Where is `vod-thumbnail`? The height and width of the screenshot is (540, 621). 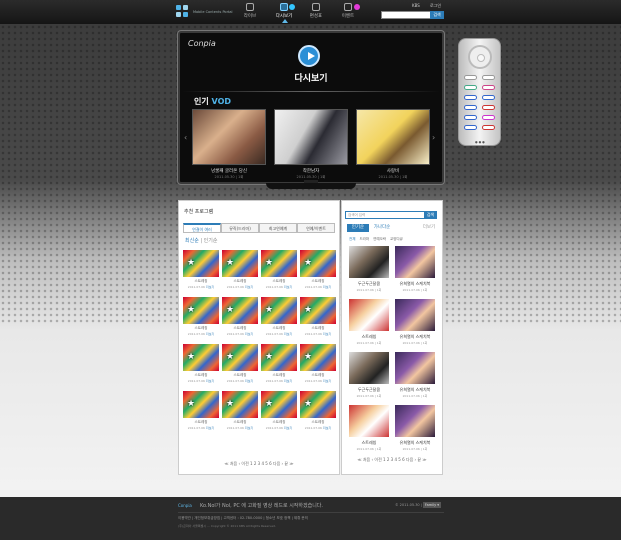
vod-thumbnail is located at coordinates (311, 137).